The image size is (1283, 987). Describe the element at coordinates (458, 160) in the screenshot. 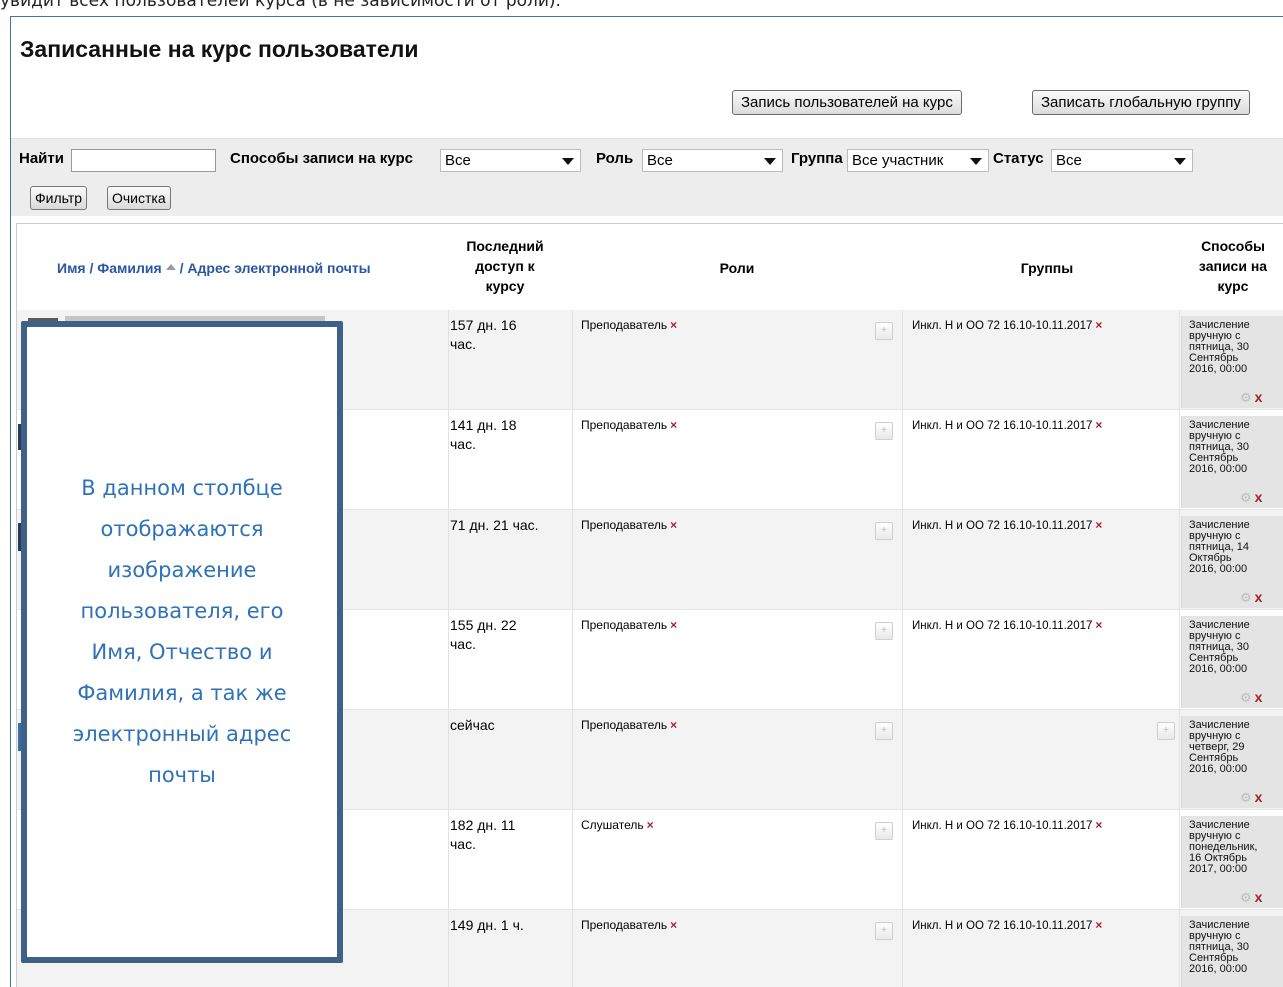

I see `methods-select-value: Все` at that location.